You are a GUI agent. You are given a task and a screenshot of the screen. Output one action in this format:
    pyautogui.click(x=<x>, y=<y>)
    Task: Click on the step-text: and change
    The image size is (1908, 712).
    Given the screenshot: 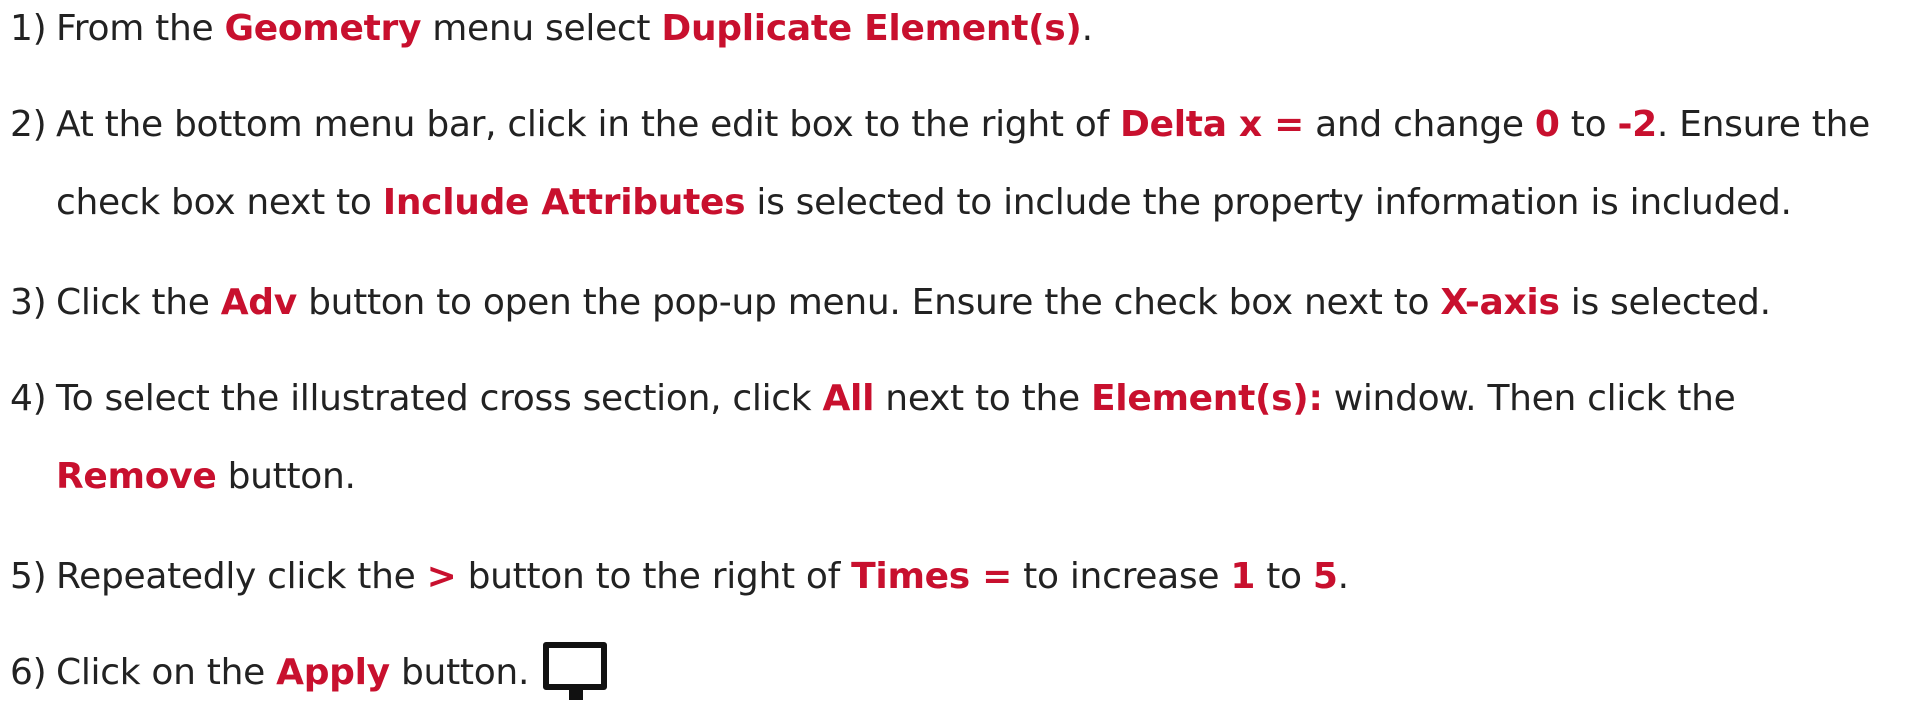 What is the action you would take?
    pyautogui.click(x=1419, y=124)
    